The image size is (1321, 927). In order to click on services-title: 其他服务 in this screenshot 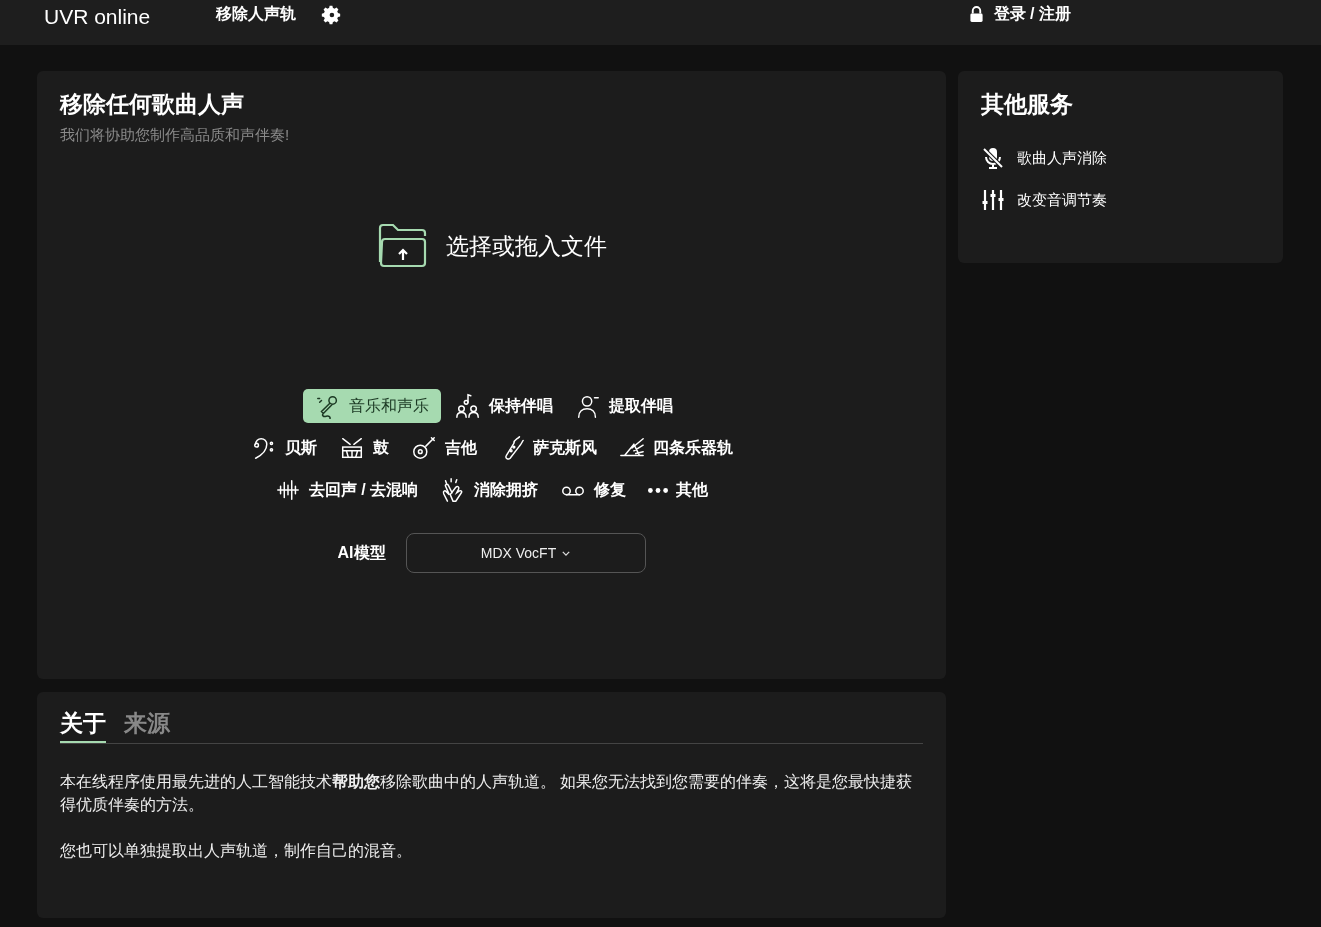, I will do `click(1027, 104)`.